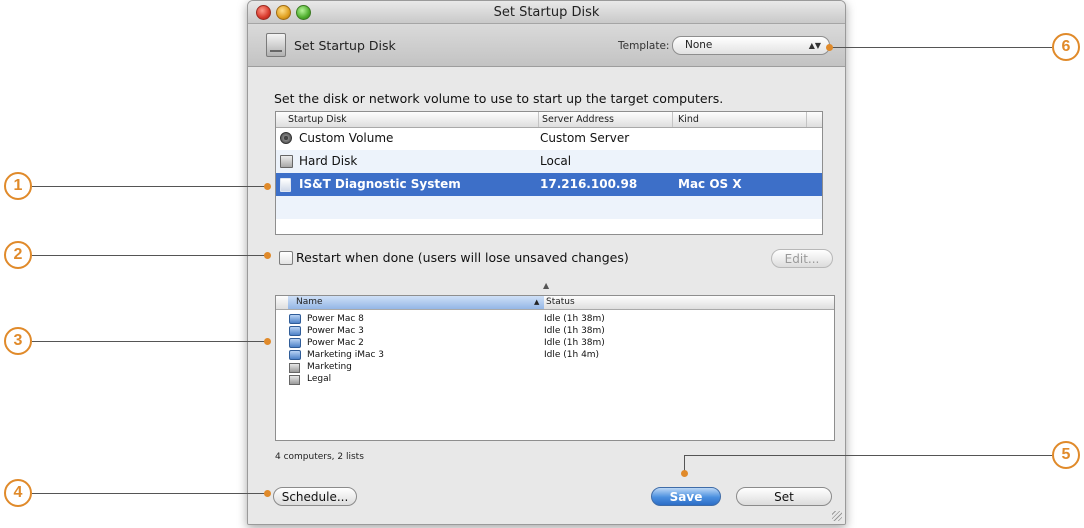 Image resolution: width=1084 pixels, height=528 pixels. What do you see at coordinates (416, 302) in the screenshot?
I see `column-header-name-bg: Name ▲` at bounding box center [416, 302].